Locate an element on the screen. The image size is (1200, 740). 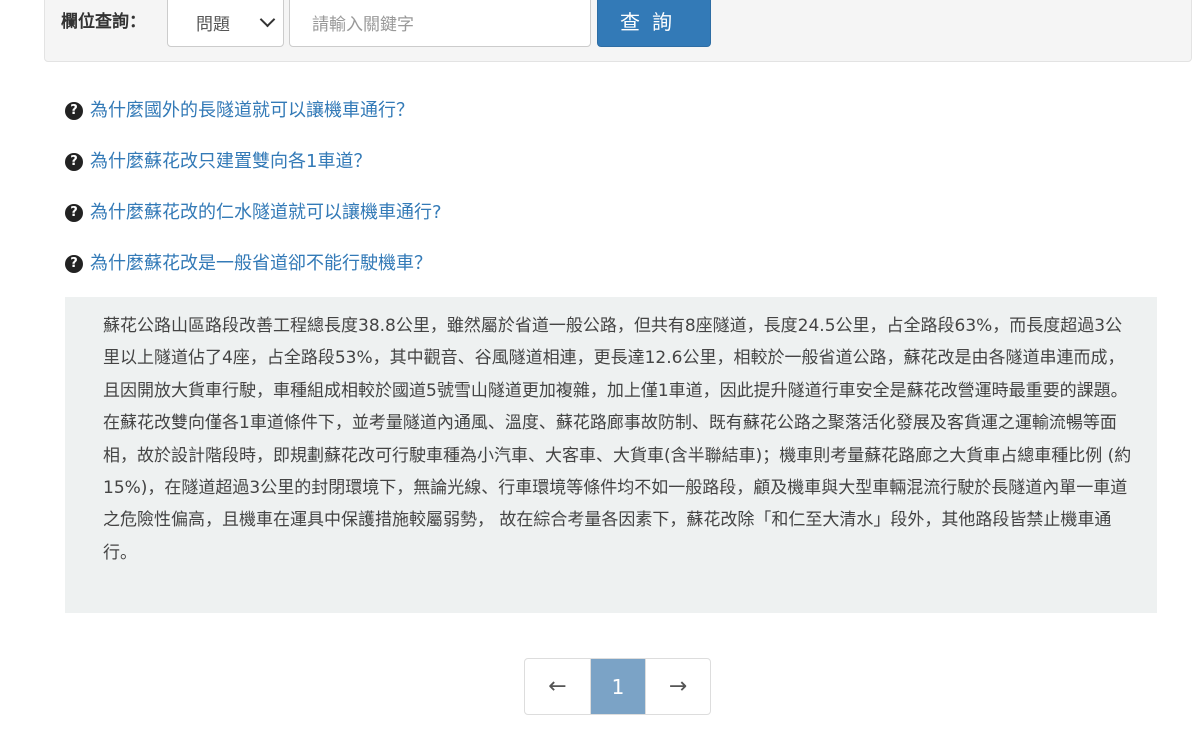
field-select-value: 問題 is located at coordinates (213, 25).